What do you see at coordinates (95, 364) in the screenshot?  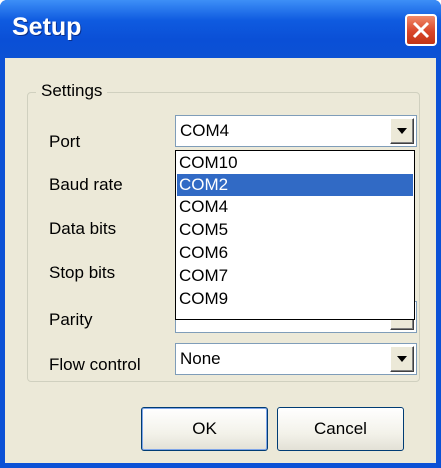 I see `flow-control-label: Flow control` at bounding box center [95, 364].